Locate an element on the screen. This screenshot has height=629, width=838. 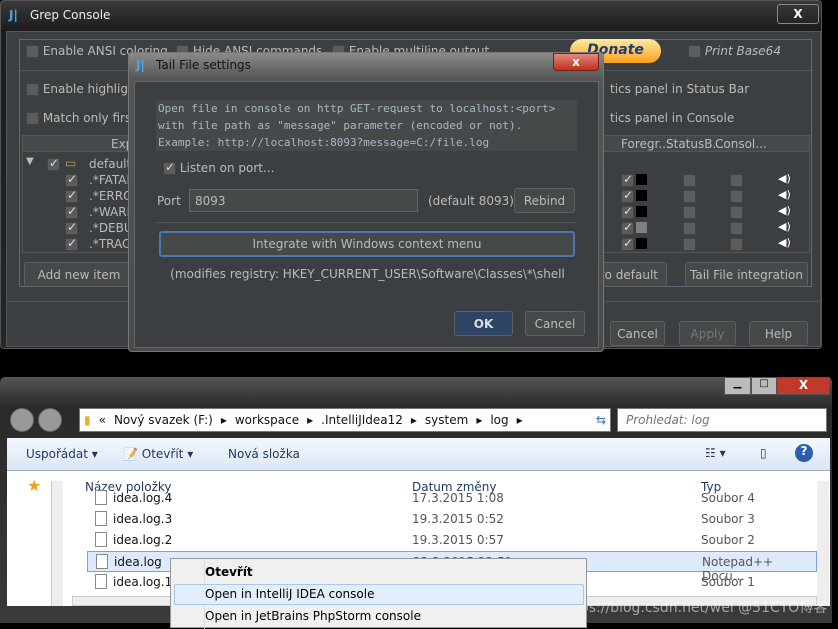
match-first-checkbox: Match only first is located at coordinates (81, 118).